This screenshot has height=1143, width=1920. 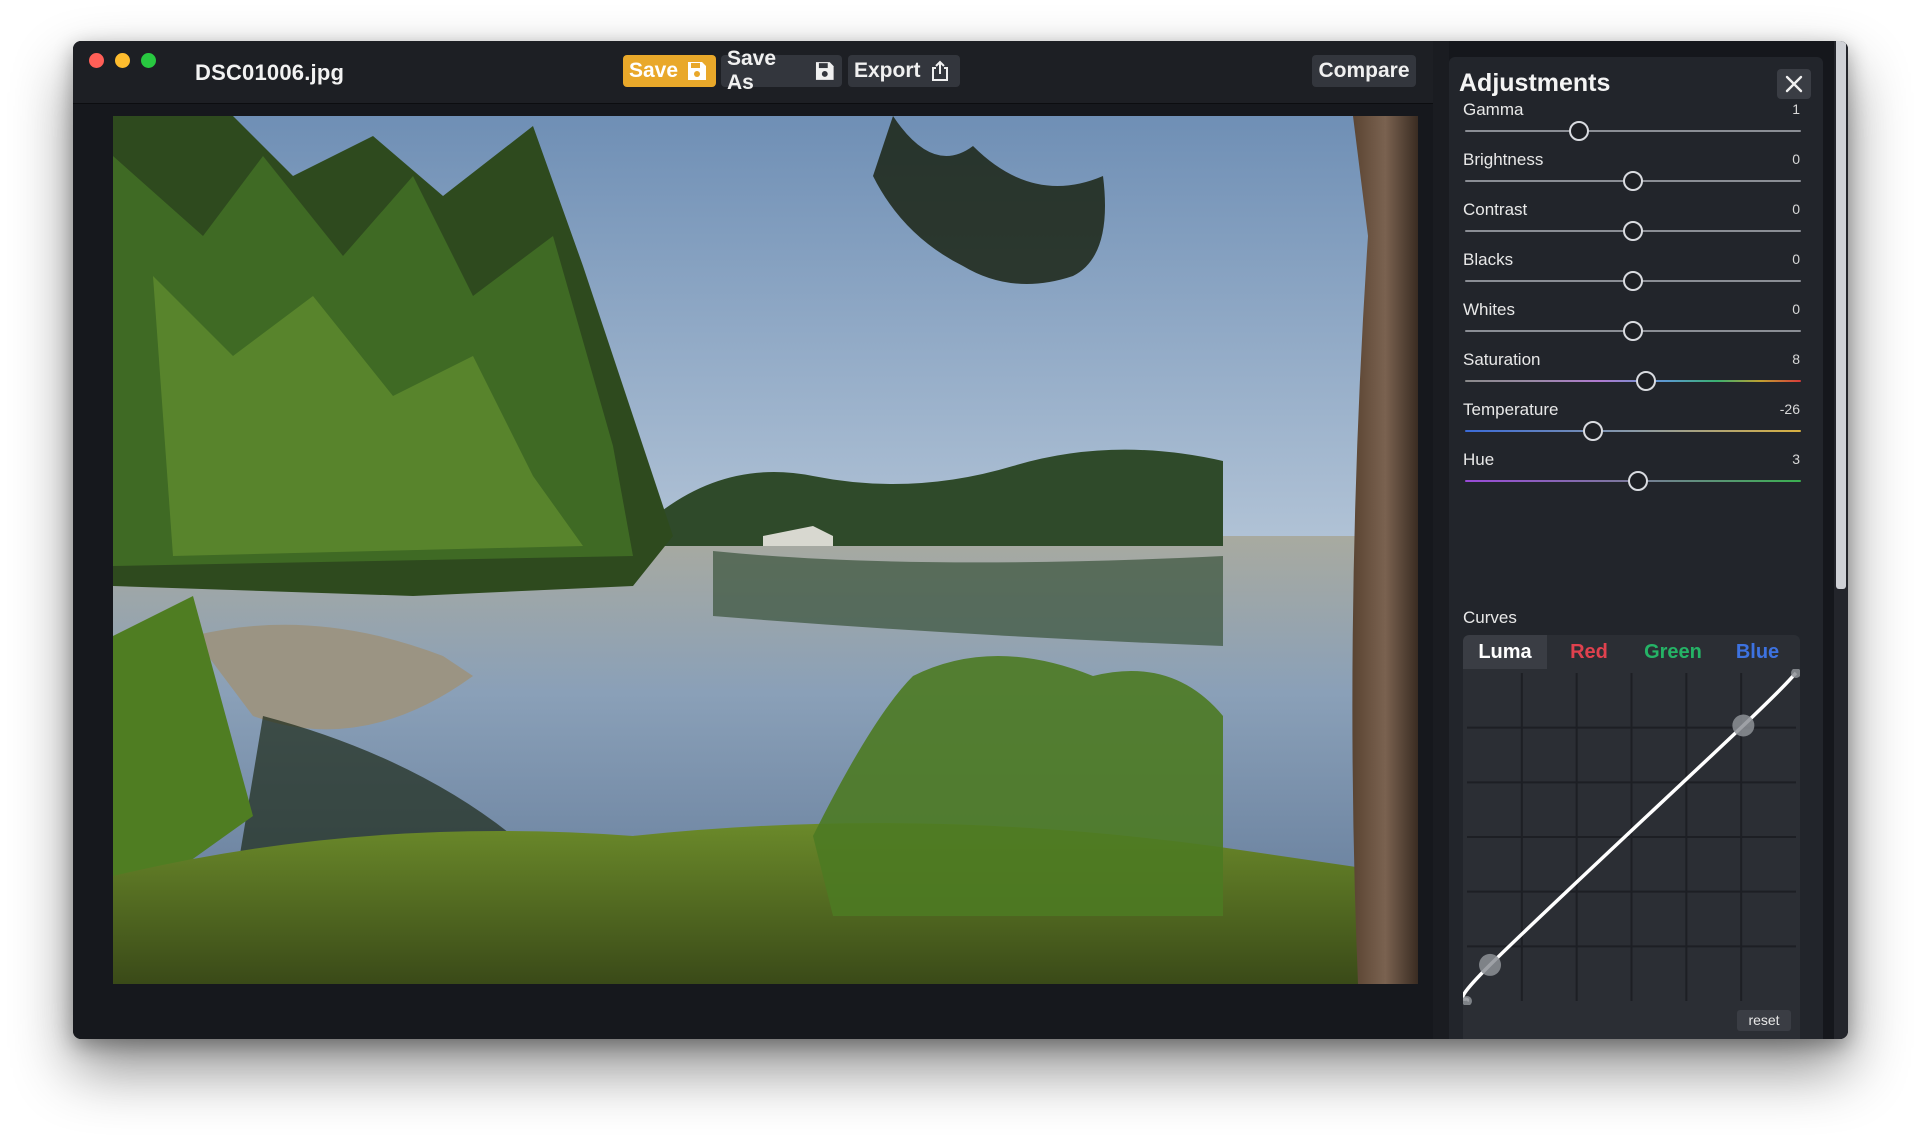 I want to click on title-bar: DSC01006.jpg Save Save As Export Compare, so click(x=753, y=72).